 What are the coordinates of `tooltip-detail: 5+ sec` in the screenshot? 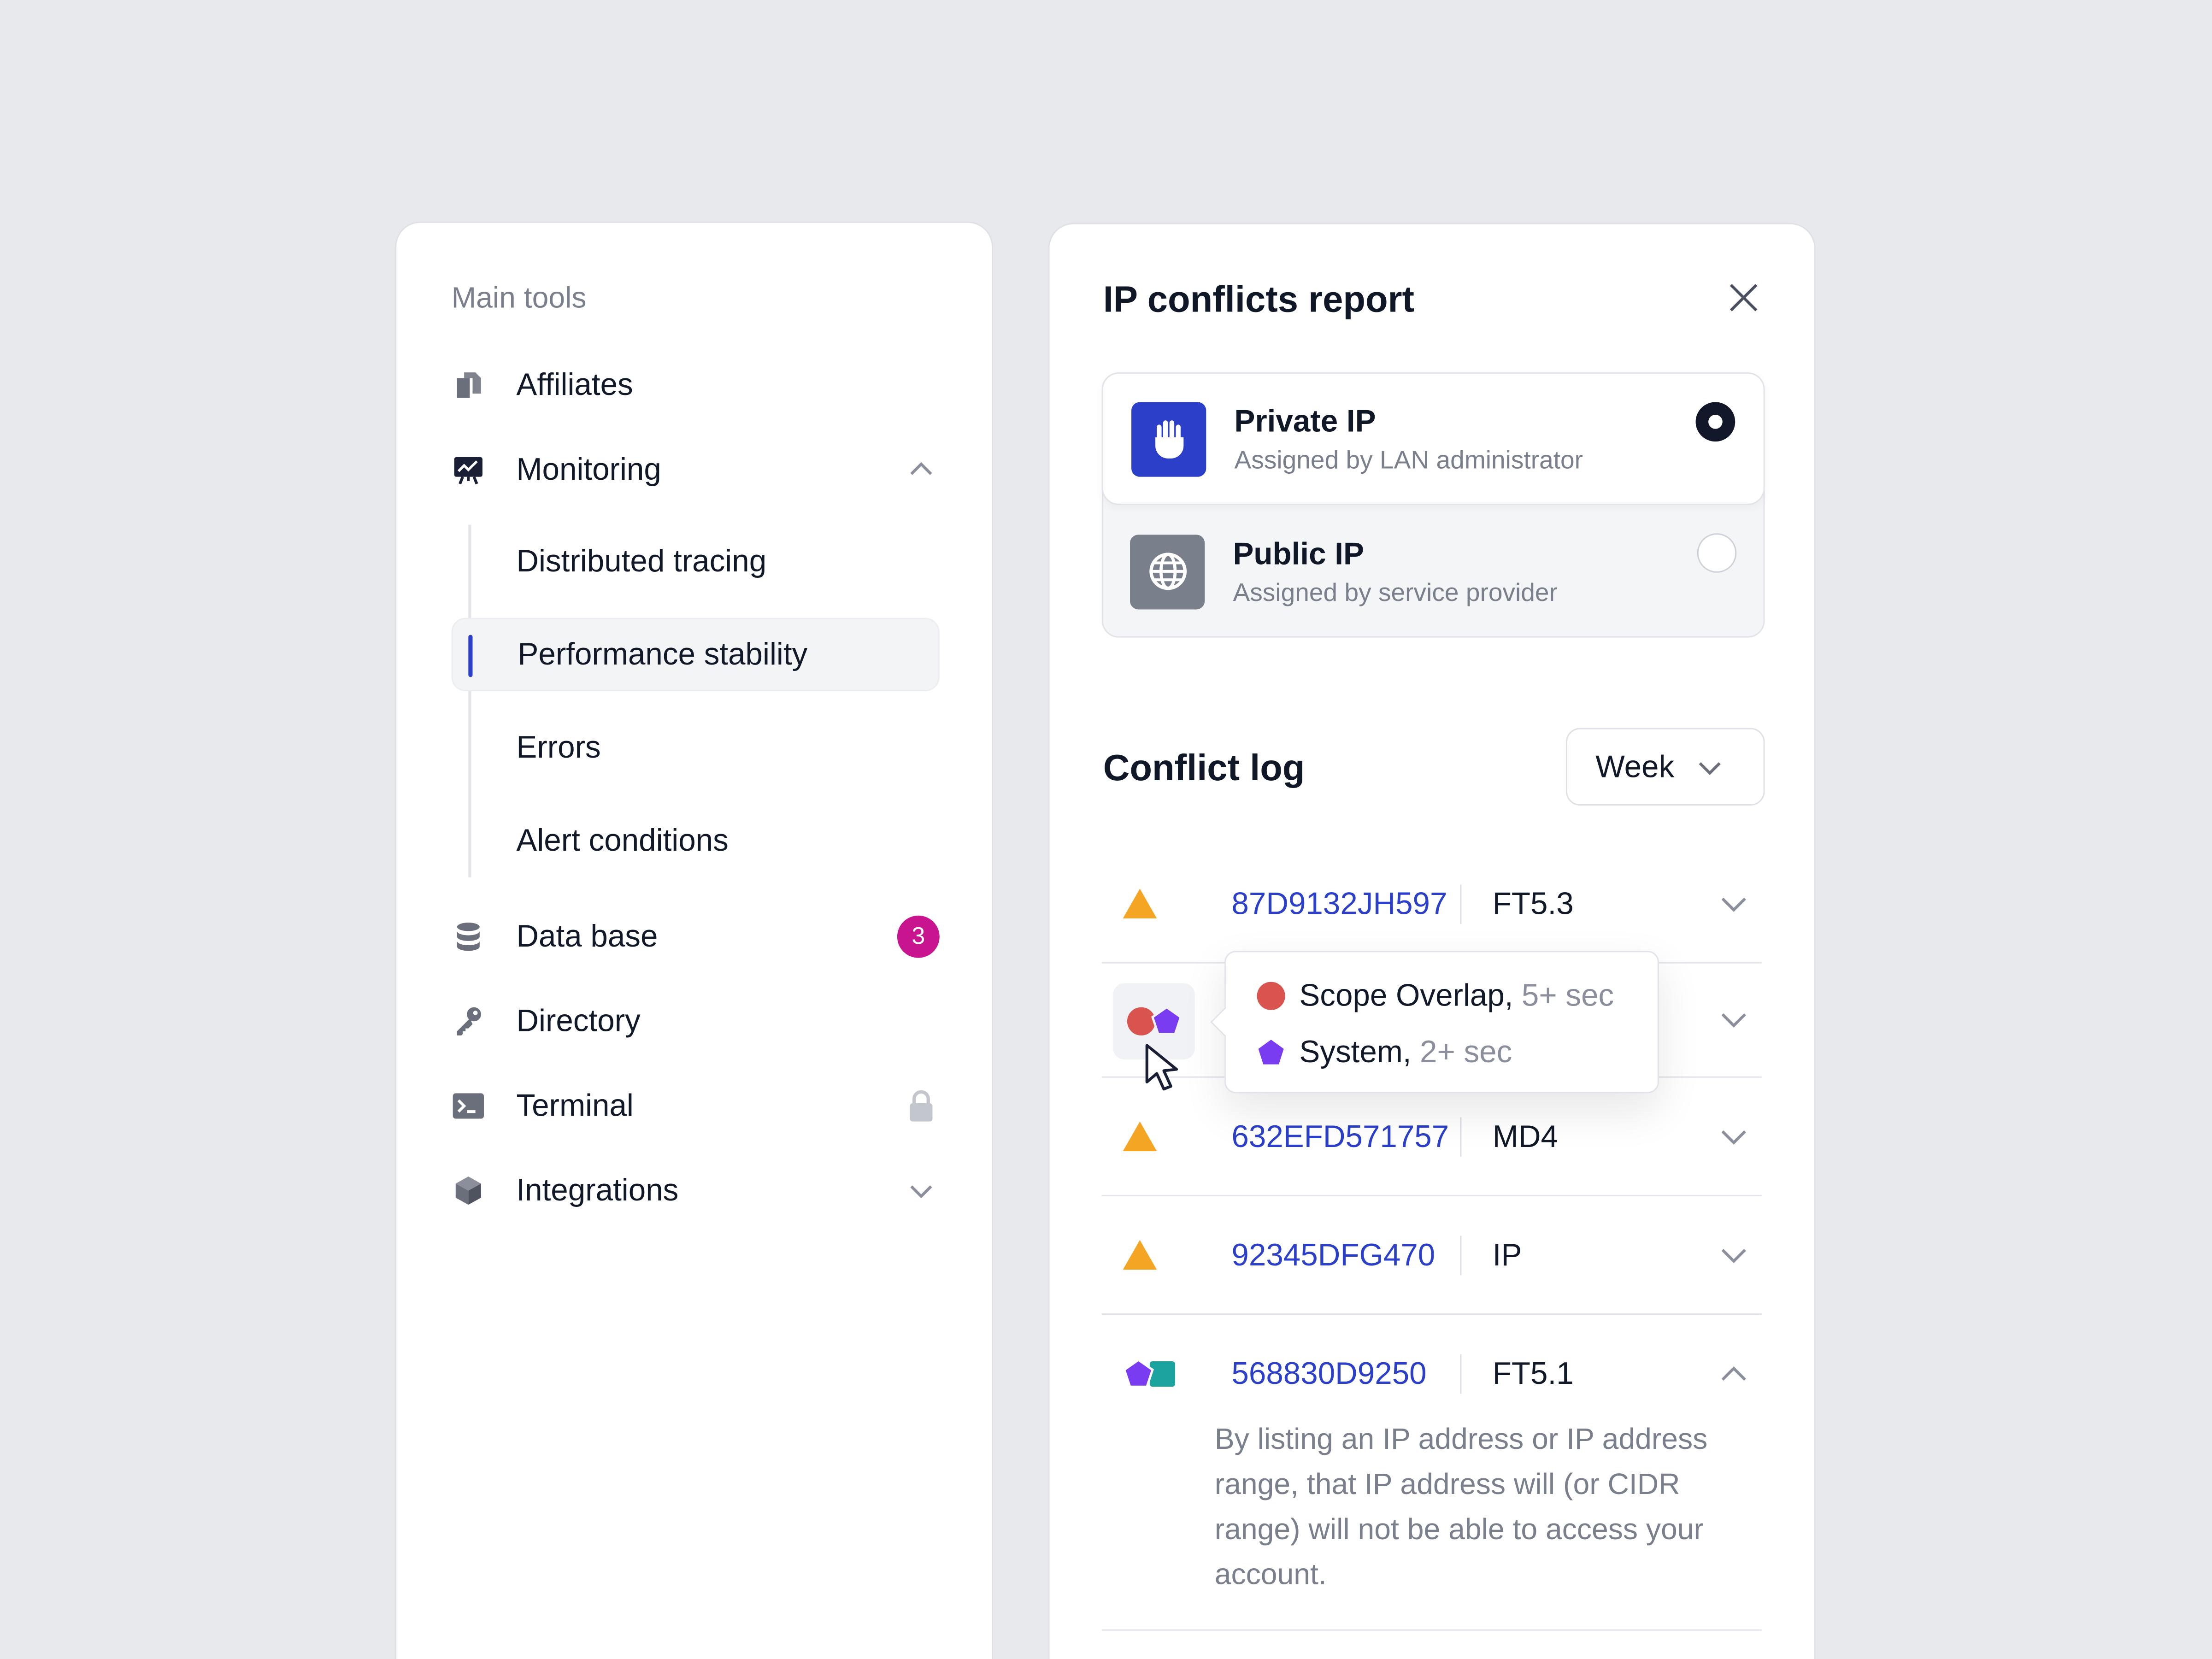 It's located at (1567, 995).